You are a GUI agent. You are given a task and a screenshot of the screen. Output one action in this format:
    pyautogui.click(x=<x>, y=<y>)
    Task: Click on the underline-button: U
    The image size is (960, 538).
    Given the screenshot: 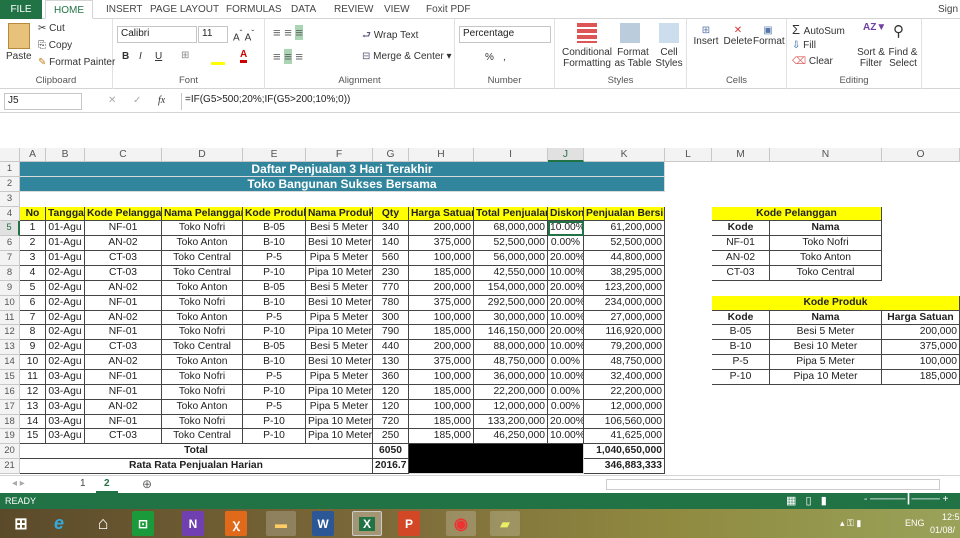 What is the action you would take?
    pyautogui.click(x=158, y=56)
    